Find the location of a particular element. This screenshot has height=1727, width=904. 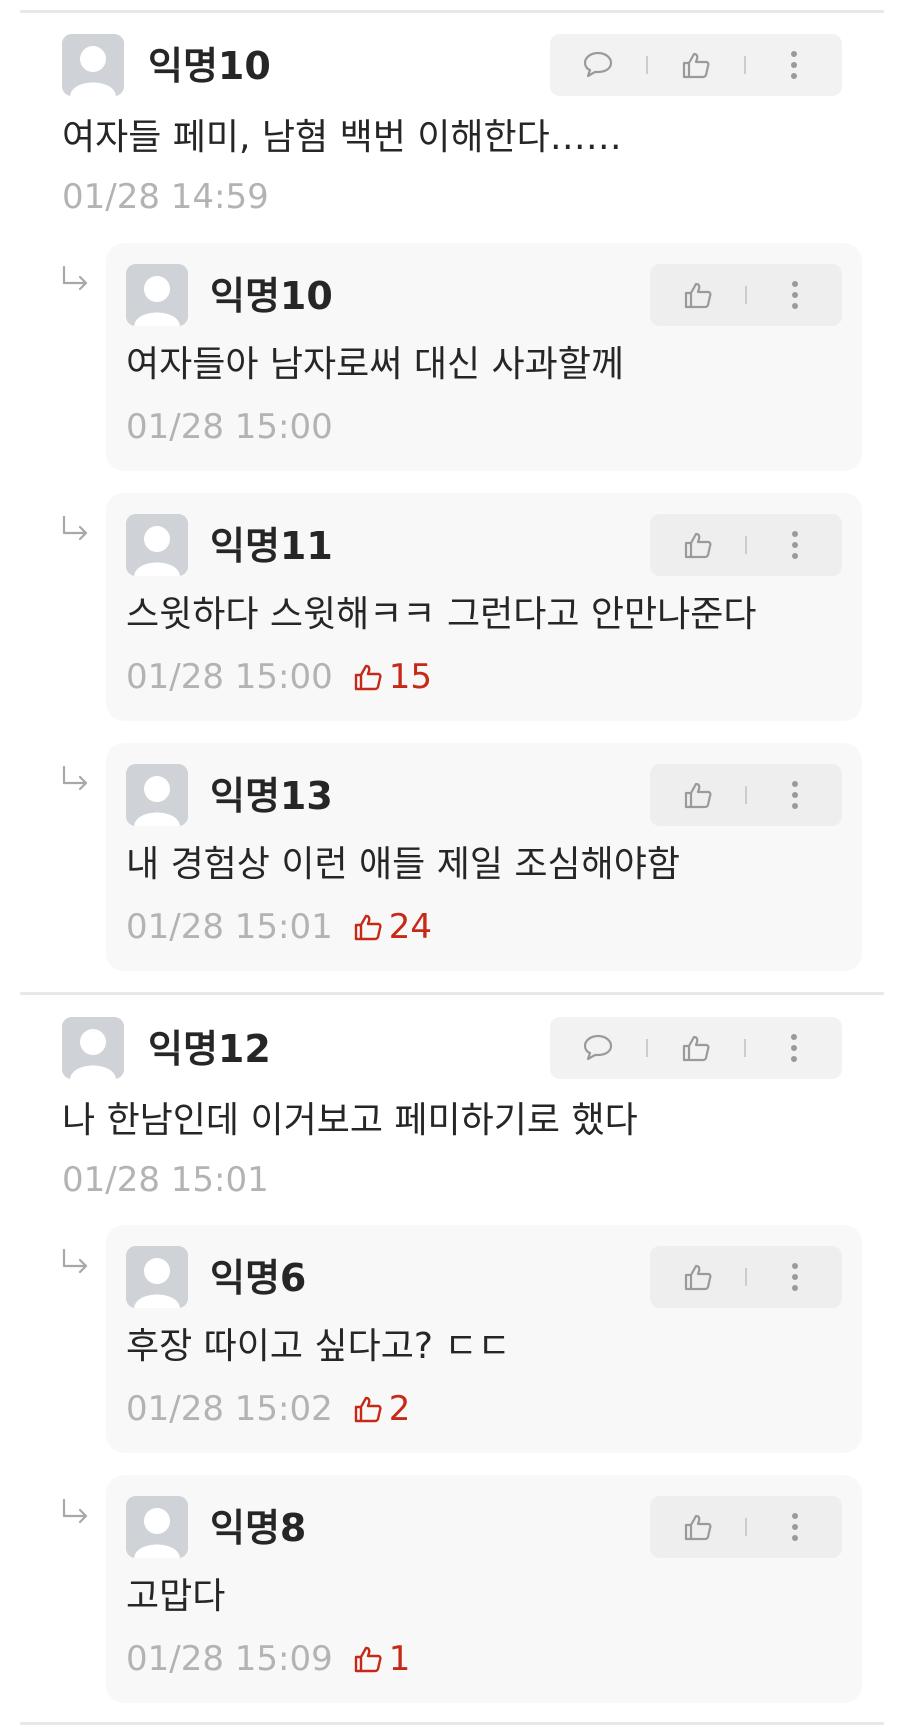

like-count: 2 is located at coordinates (382, 1409).